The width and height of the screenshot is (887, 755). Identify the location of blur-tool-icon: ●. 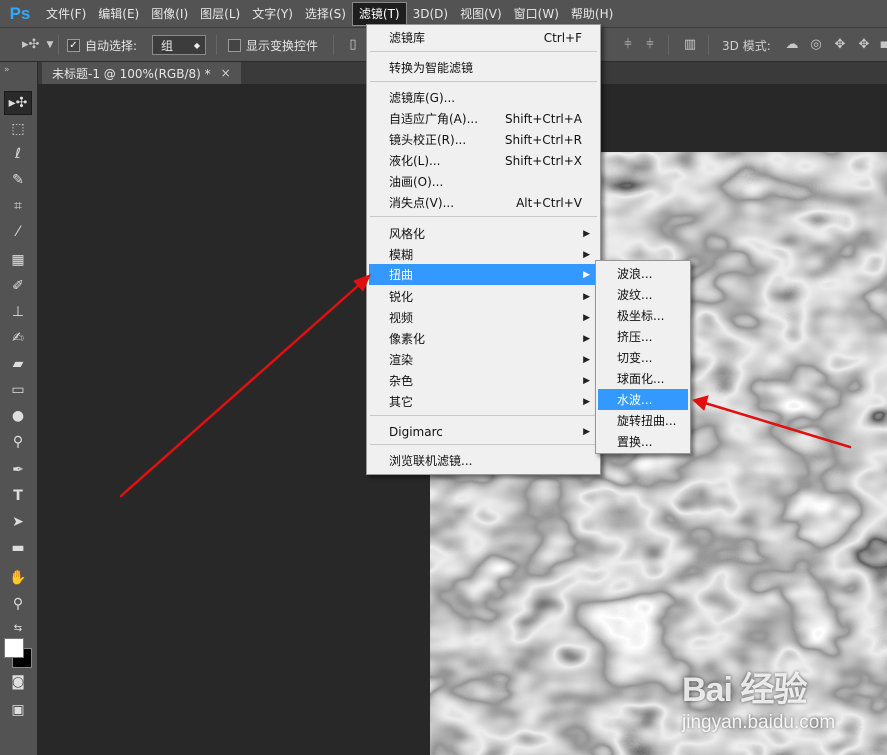
(18, 416).